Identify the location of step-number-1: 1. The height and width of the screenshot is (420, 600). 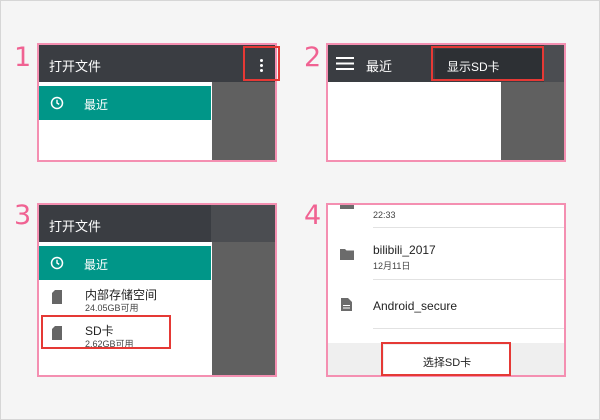
(23, 57).